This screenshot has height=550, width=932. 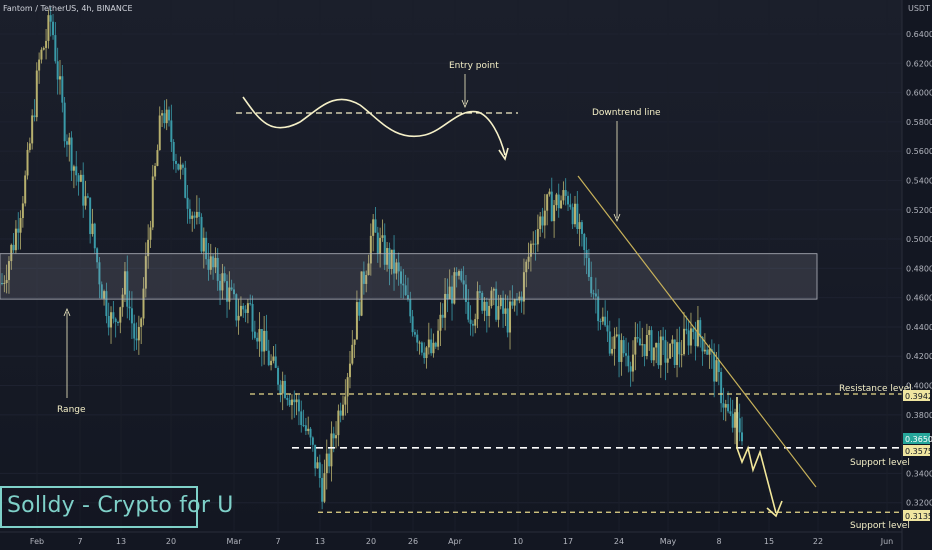 I want to click on price-tick-label: 0.6200, so click(x=919, y=63).